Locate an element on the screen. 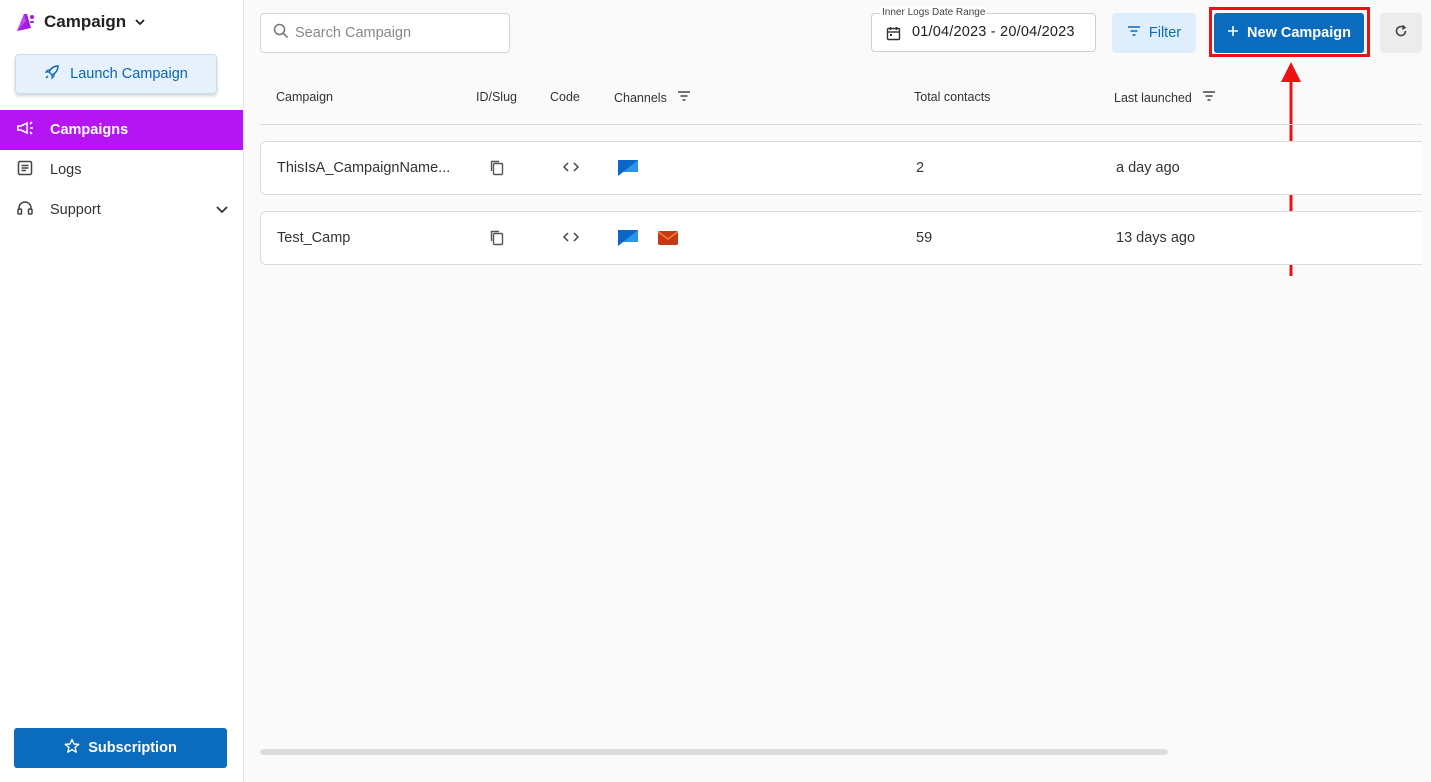  sidebar-item-label: Campaigns is located at coordinates (89, 130).